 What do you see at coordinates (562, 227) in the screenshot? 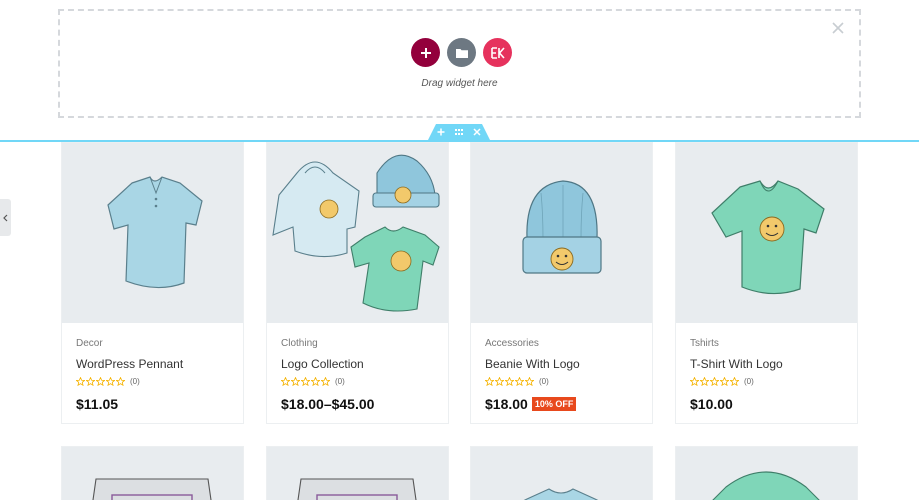
I see `beanie-image` at bounding box center [562, 227].